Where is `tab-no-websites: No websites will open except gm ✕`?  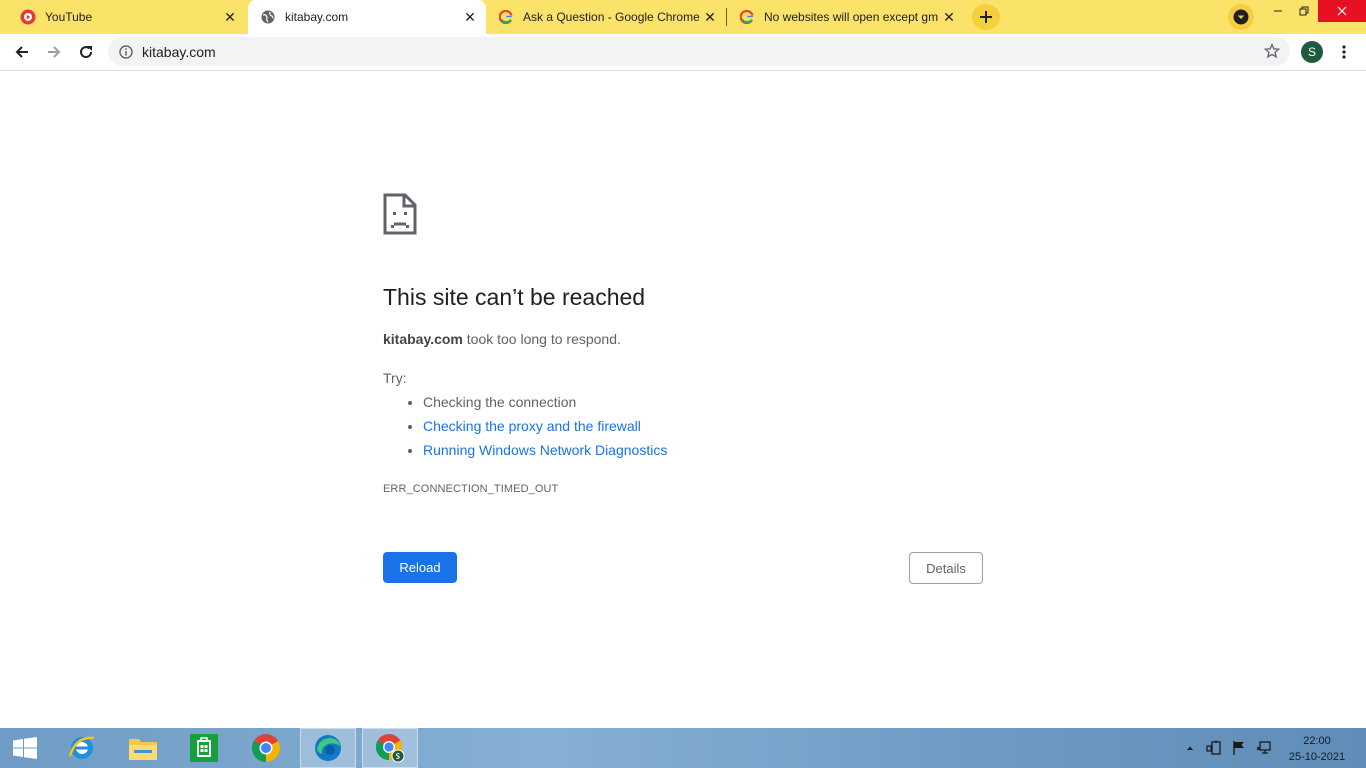
tab-no-websites: No websites will open except gm ✕ is located at coordinates (846, 17).